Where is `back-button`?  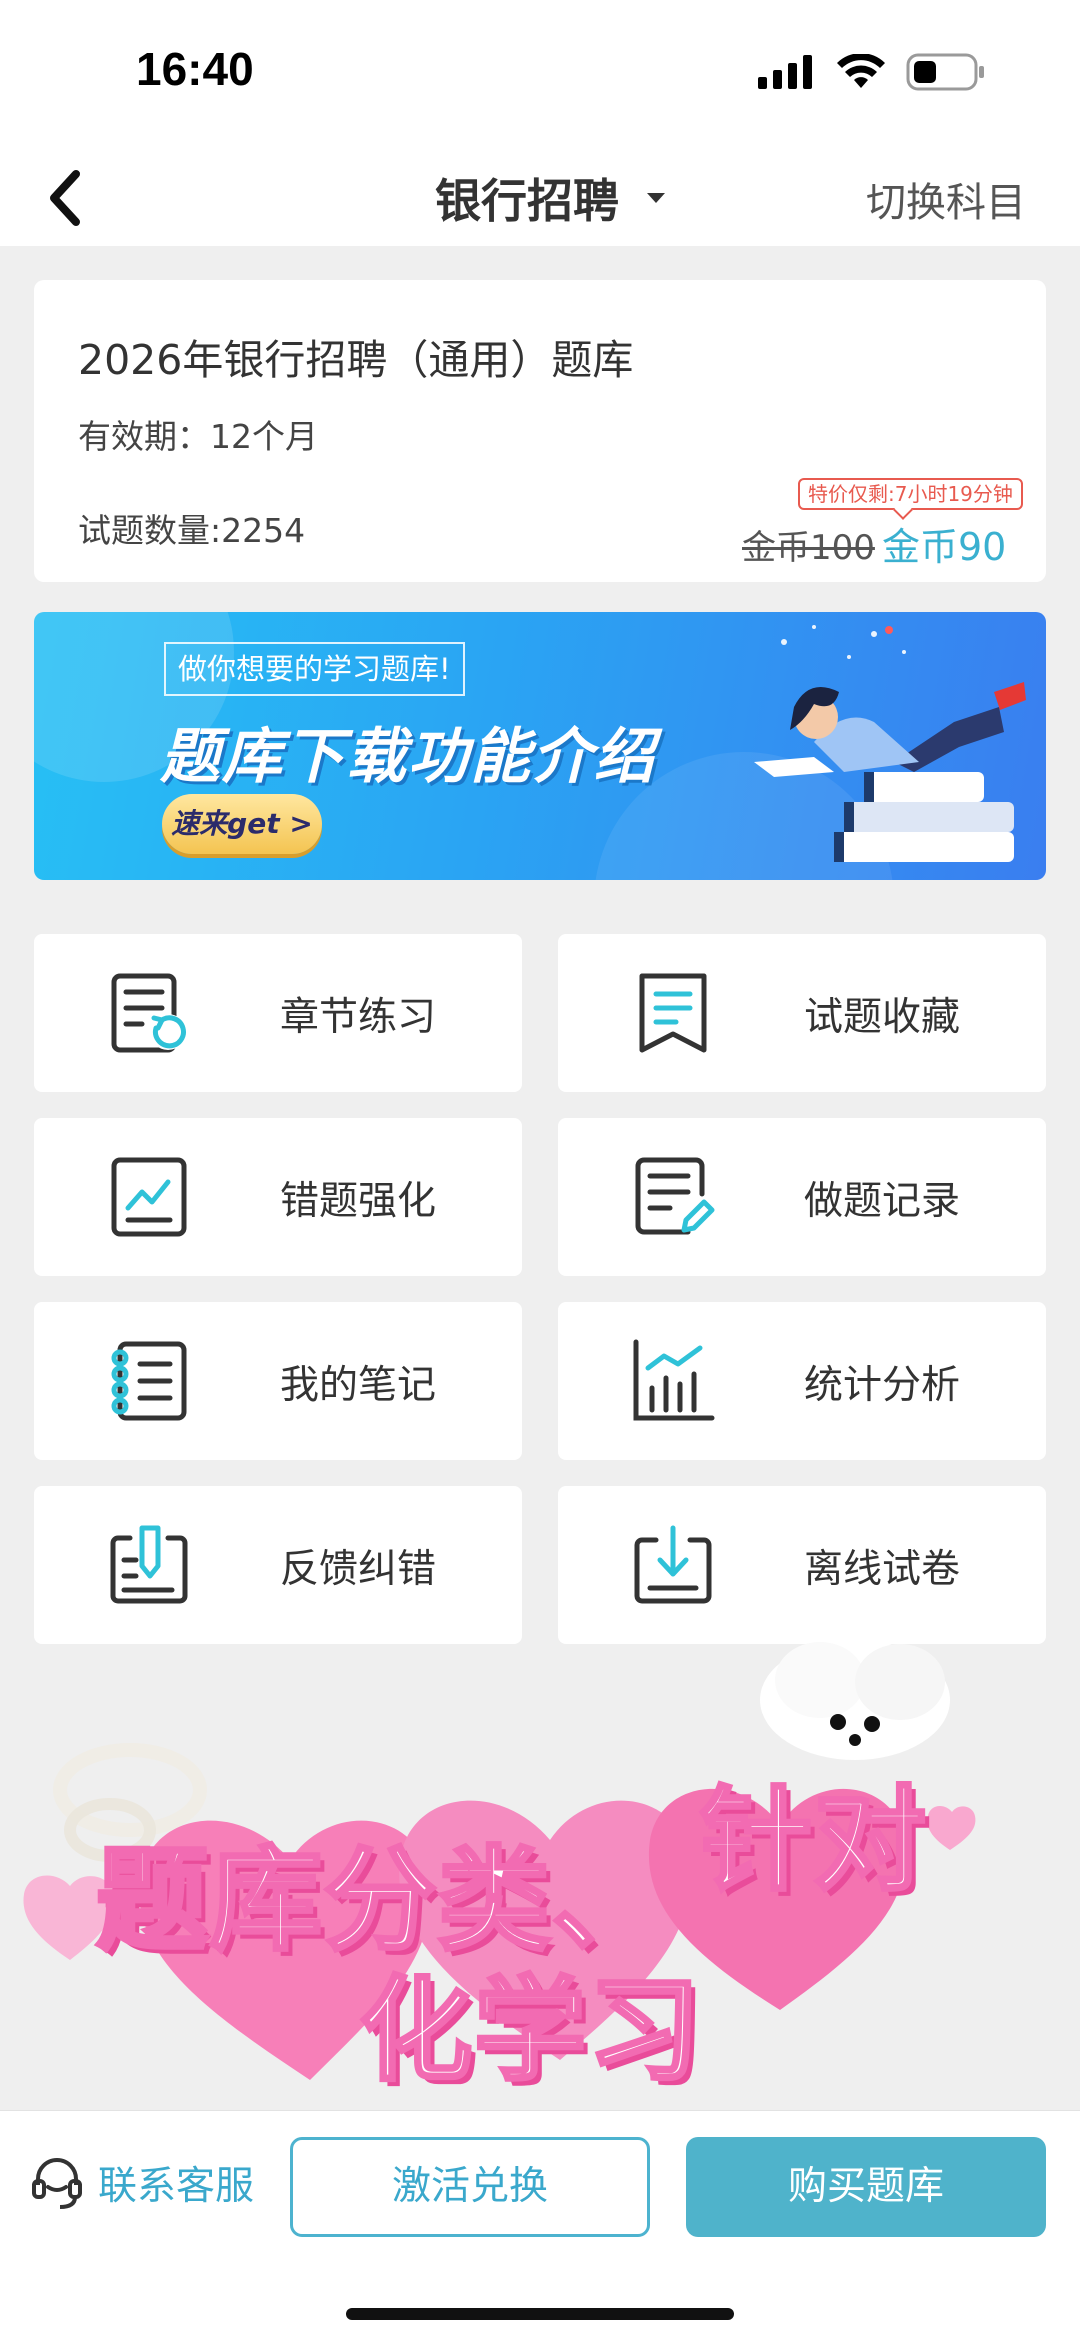 back-button is located at coordinates (64, 198).